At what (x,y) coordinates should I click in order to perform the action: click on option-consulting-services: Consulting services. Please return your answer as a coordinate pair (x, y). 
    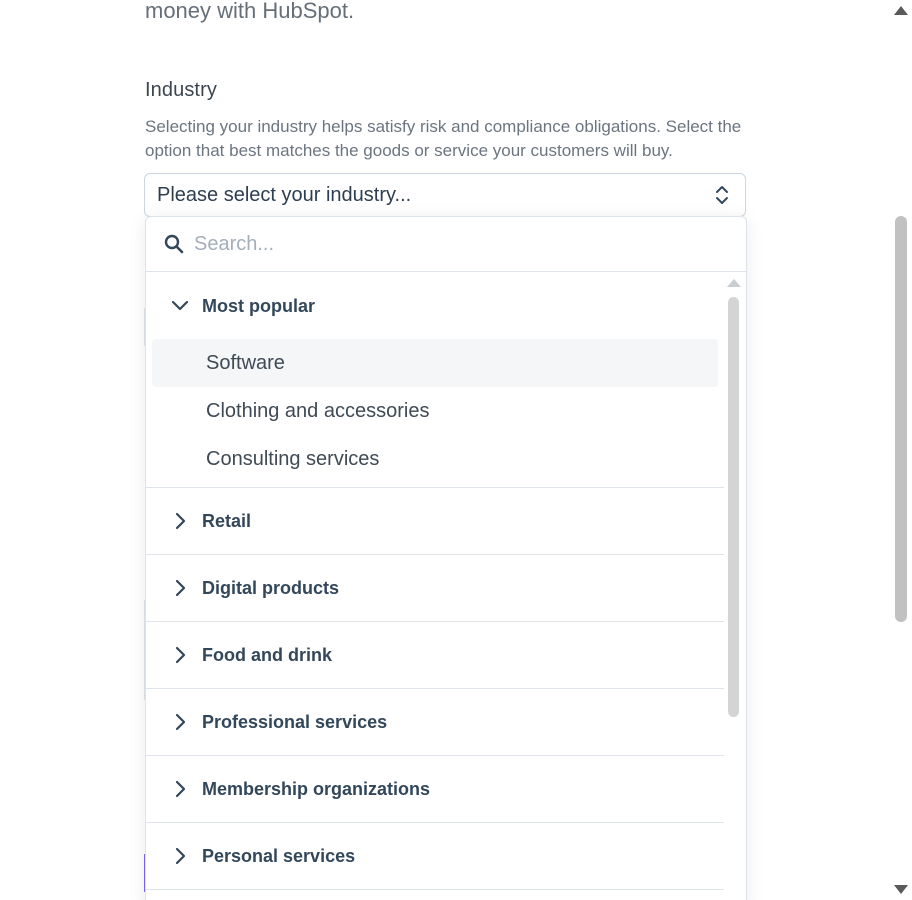
    Looking at the image, I should click on (435, 459).